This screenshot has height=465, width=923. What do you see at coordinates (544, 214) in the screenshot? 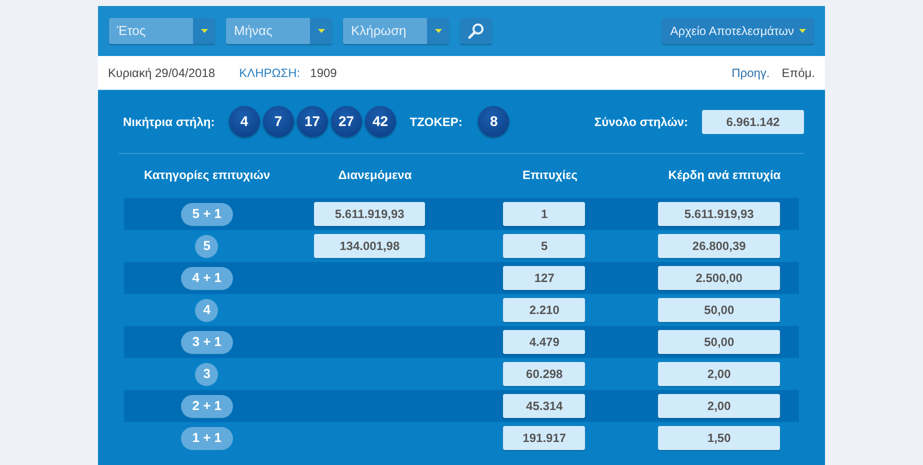
I see `winners-value: 1` at bounding box center [544, 214].